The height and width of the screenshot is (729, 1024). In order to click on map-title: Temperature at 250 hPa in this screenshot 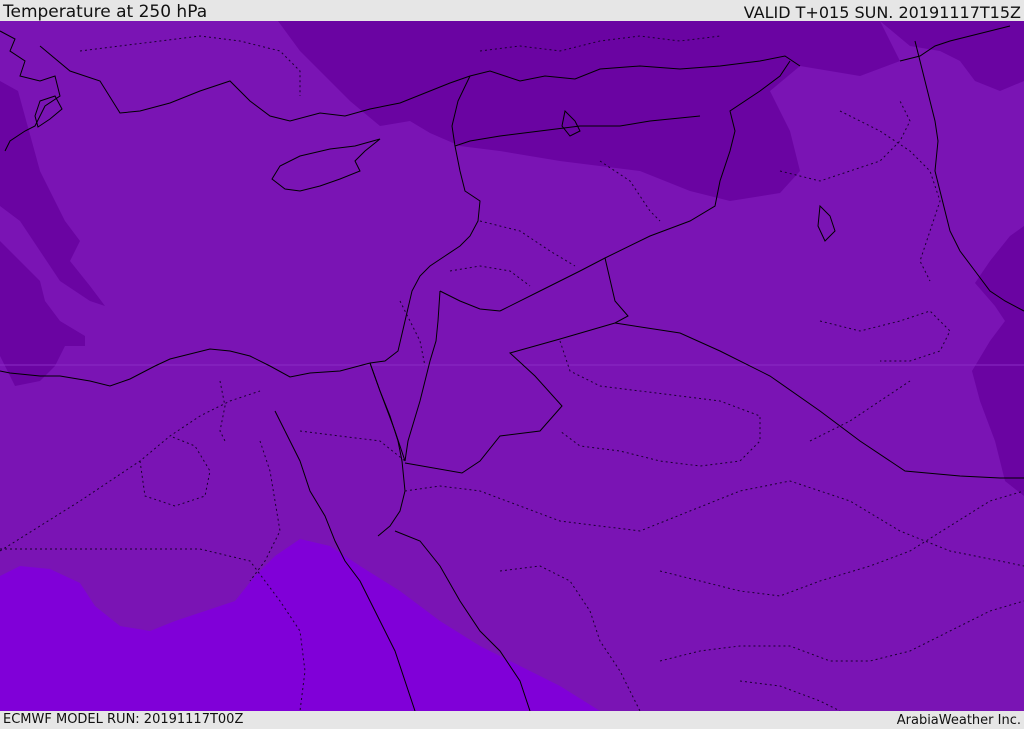, I will do `click(105, 12)`.